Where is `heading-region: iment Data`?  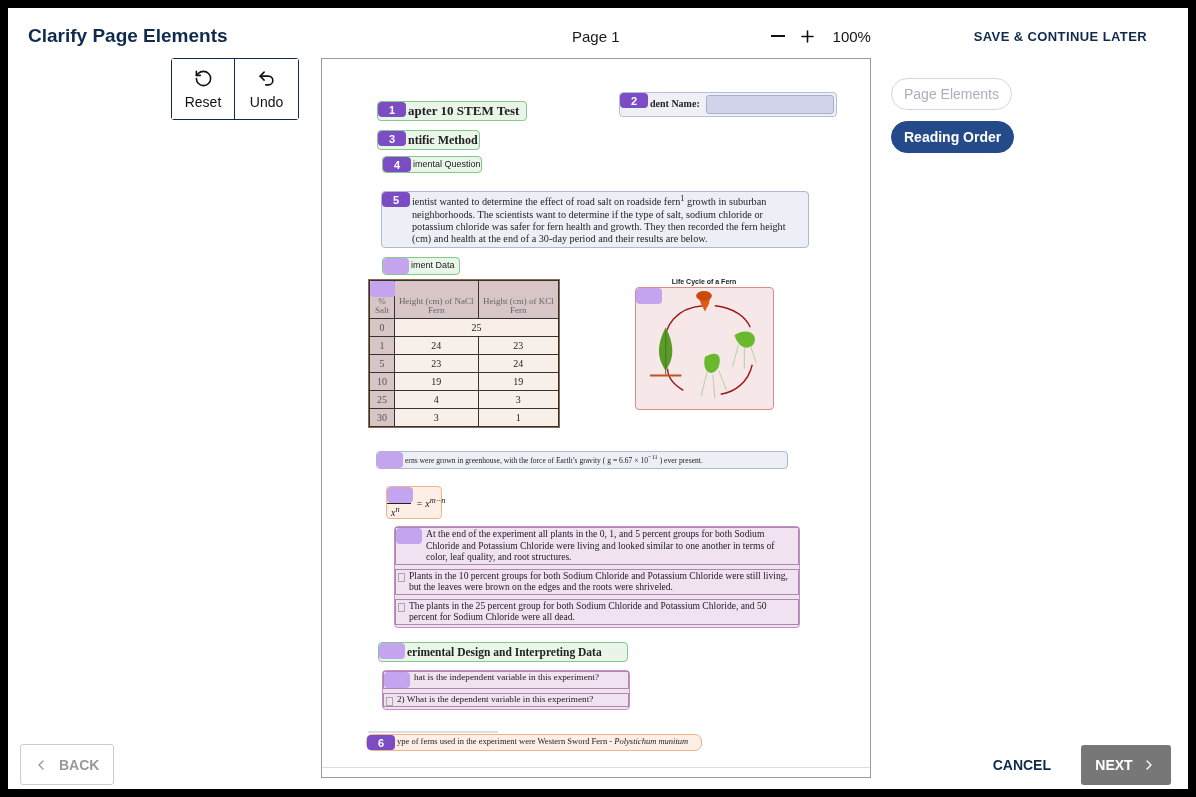 heading-region: iment Data is located at coordinates (421, 266).